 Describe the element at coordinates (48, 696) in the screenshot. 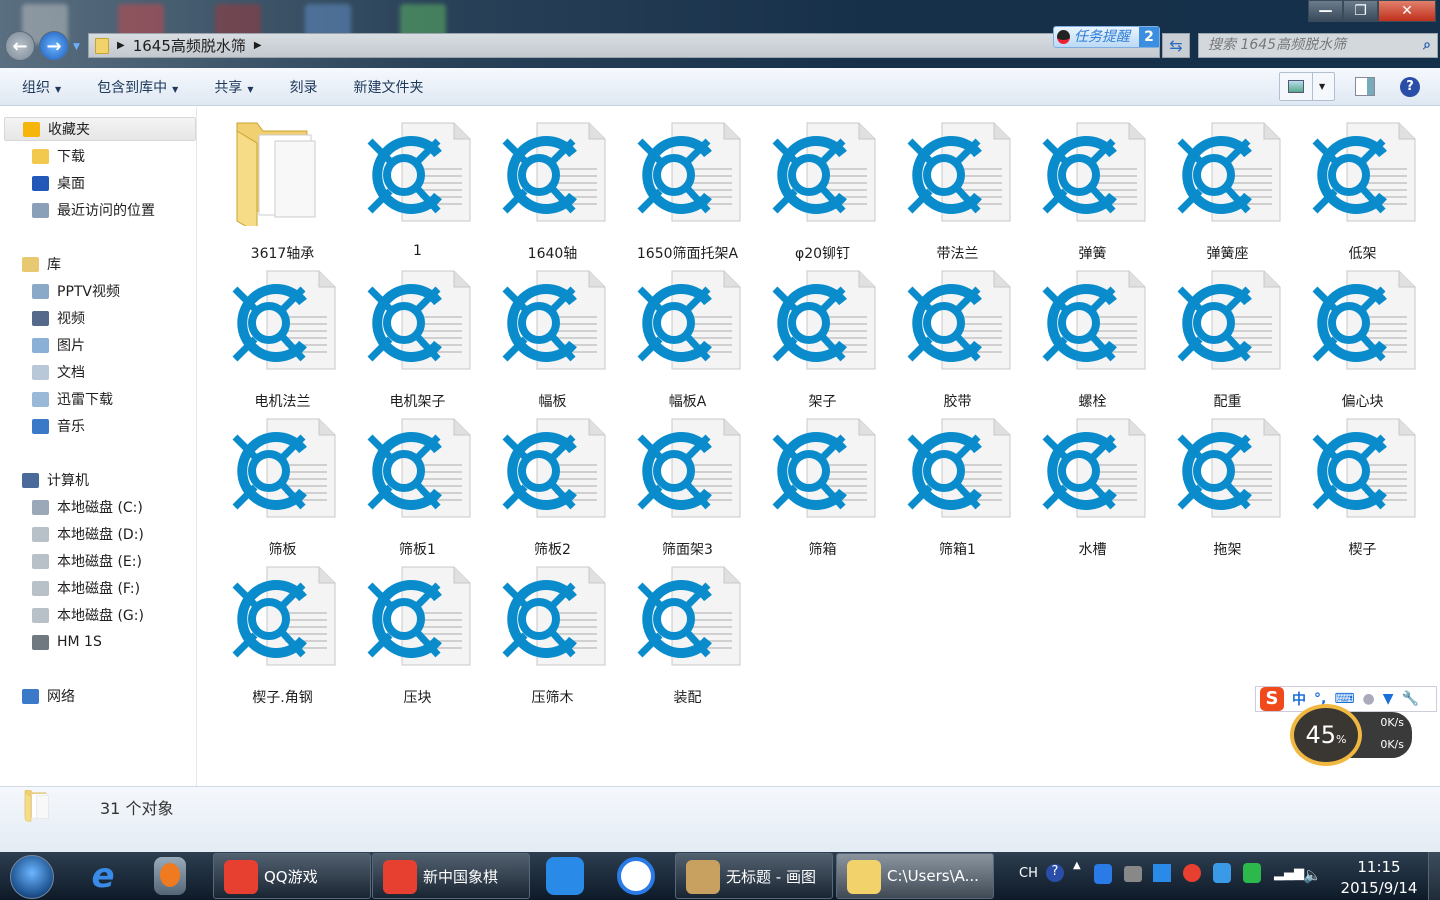

I see `sidebar-item: 网络` at that location.